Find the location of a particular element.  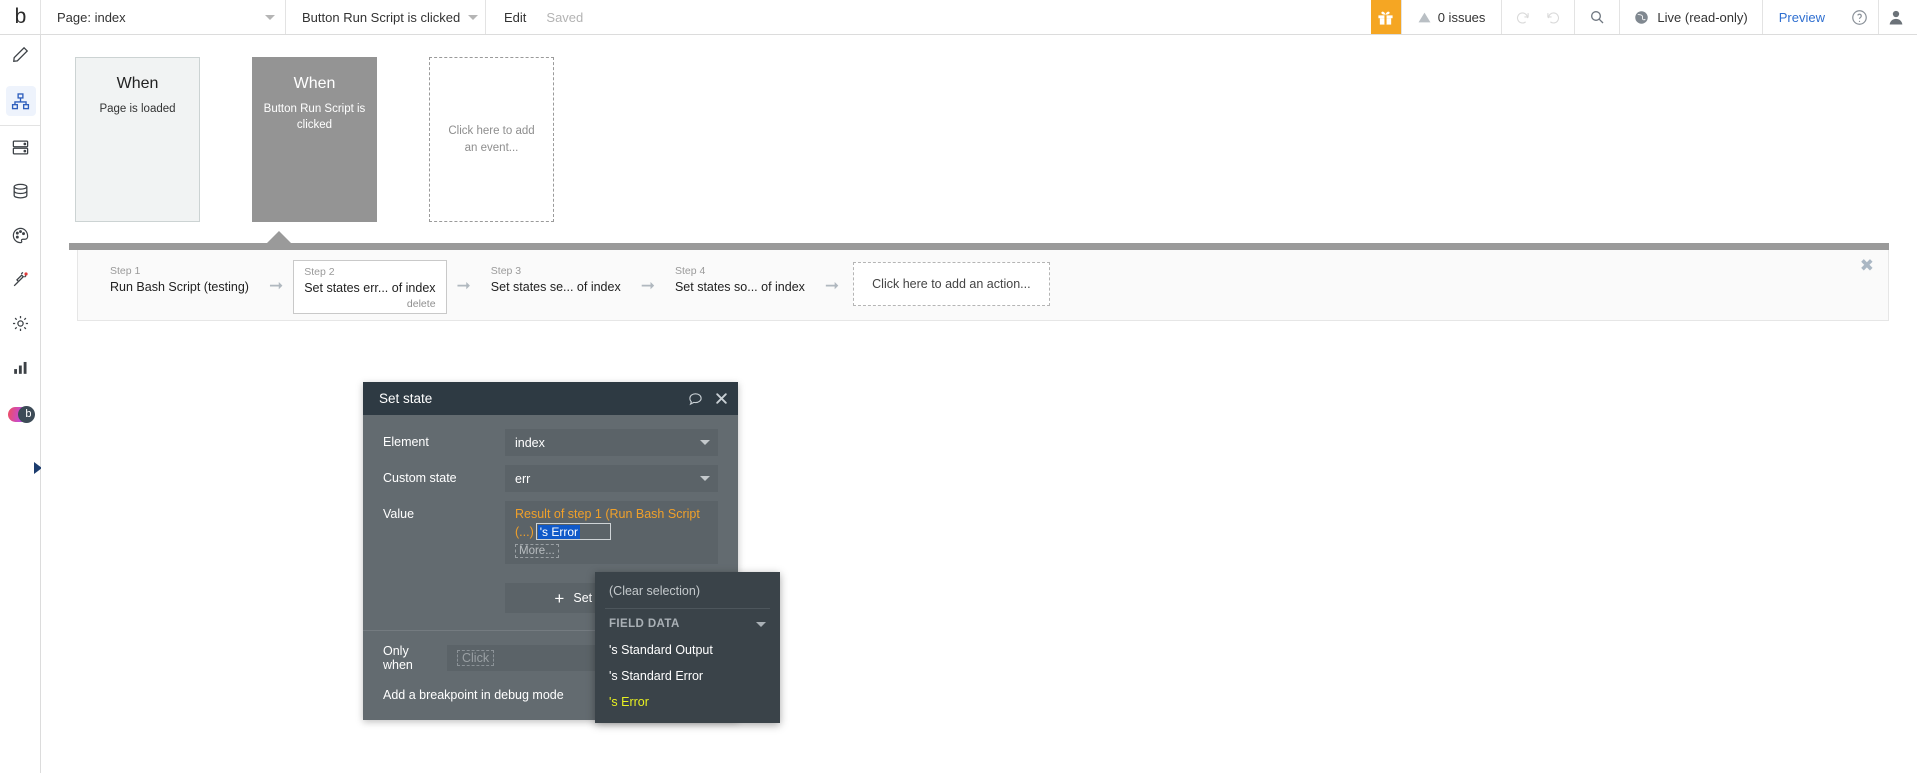

dialog-header: Set state is located at coordinates (550, 398).